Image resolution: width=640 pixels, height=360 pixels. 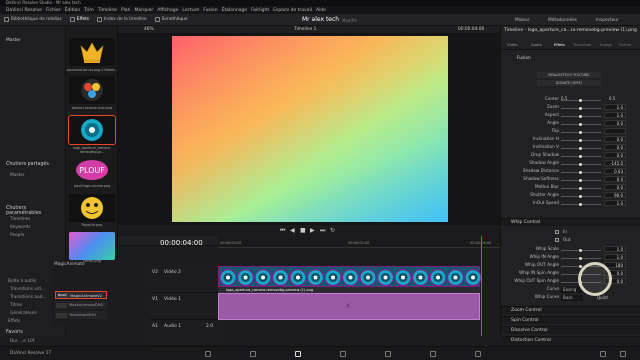 What do you see at coordinates (92, 246) in the screenshot?
I see `thumb-lumen` at bounding box center [92, 246].